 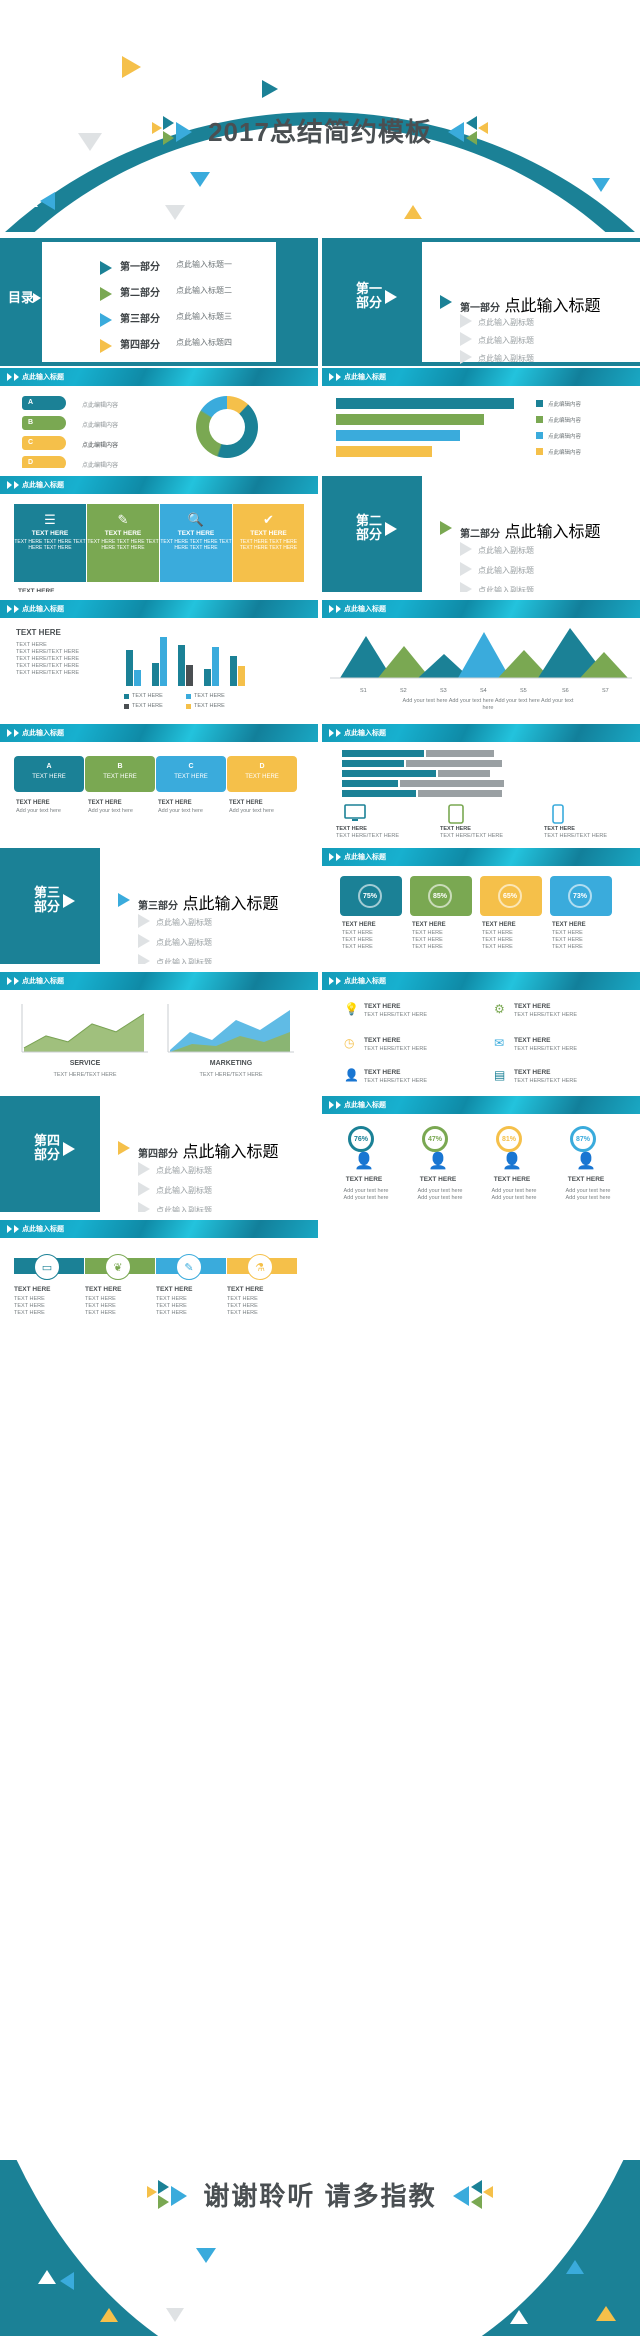 What do you see at coordinates (50, 519) in the screenshot?
I see `list-icon: ☰` at bounding box center [50, 519].